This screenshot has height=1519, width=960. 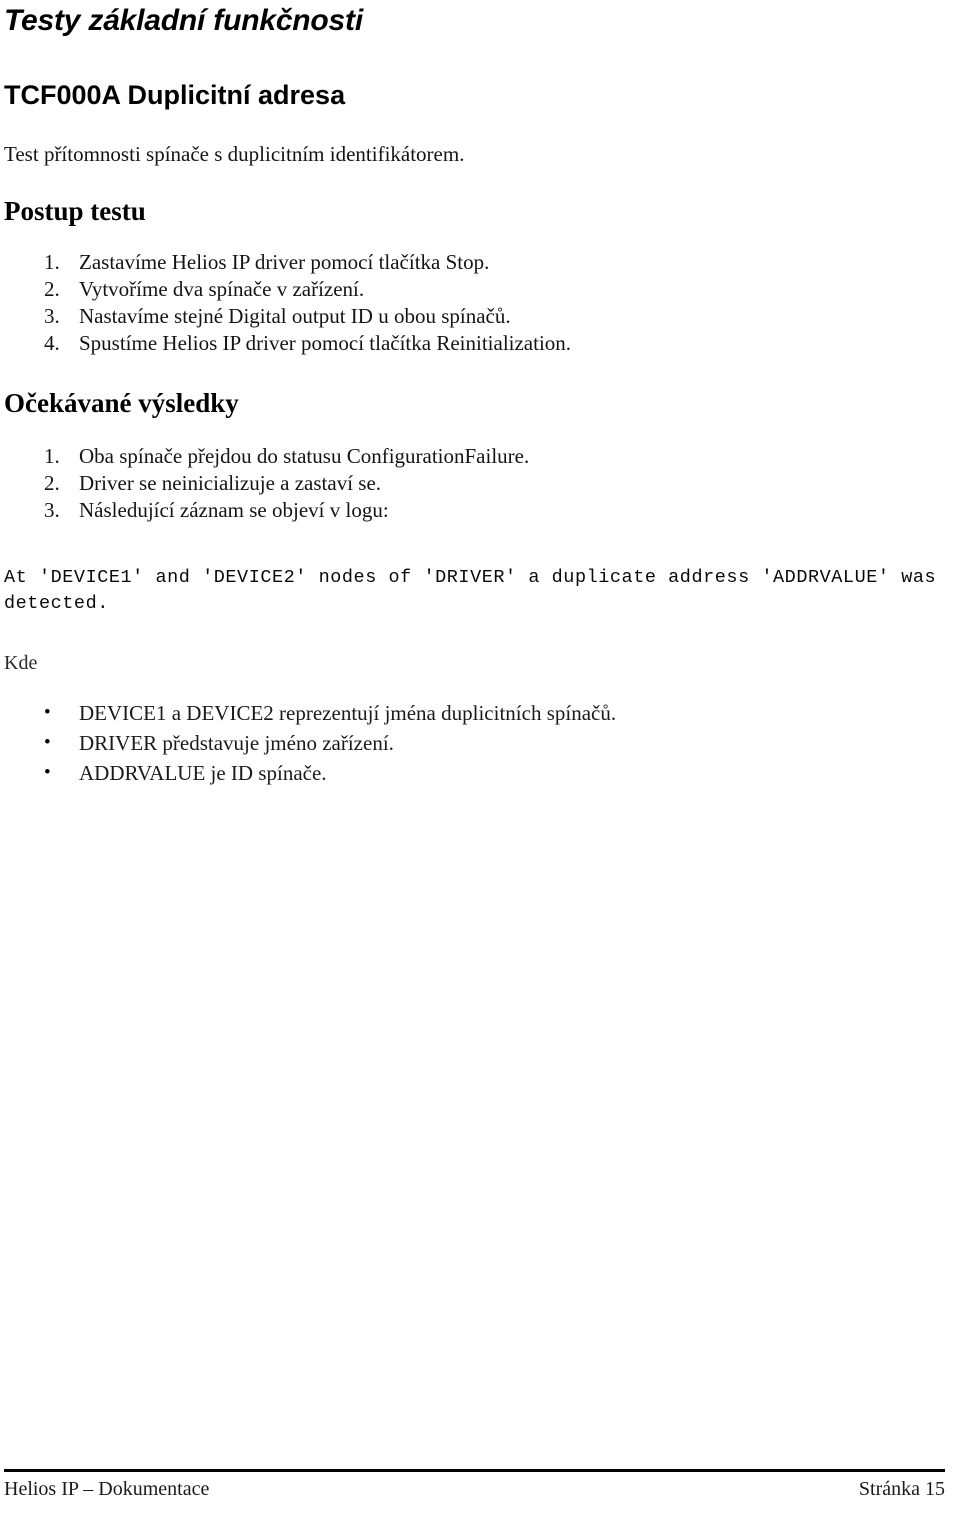 I want to click on list-item: Driver se neinicializuje a zastaví se., so click(x=475, y=483).